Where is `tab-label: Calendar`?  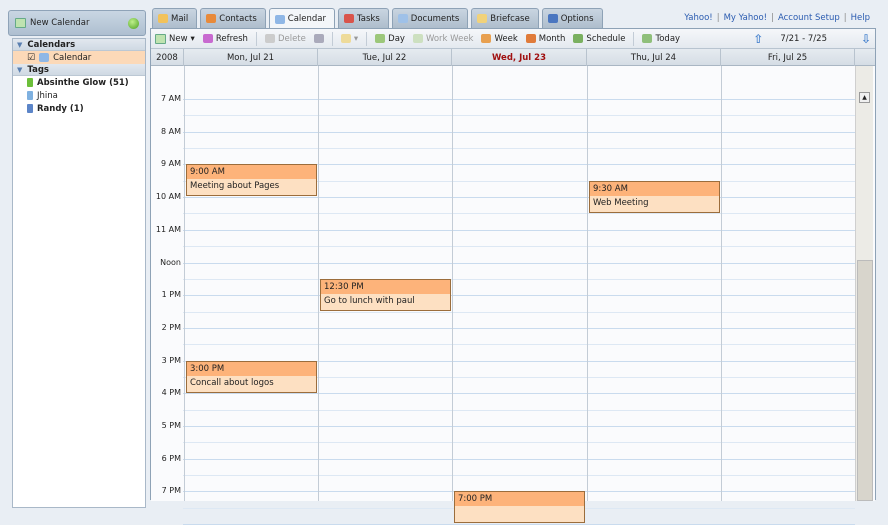 tab-label: Calendar is located at coordinates (306, 19).